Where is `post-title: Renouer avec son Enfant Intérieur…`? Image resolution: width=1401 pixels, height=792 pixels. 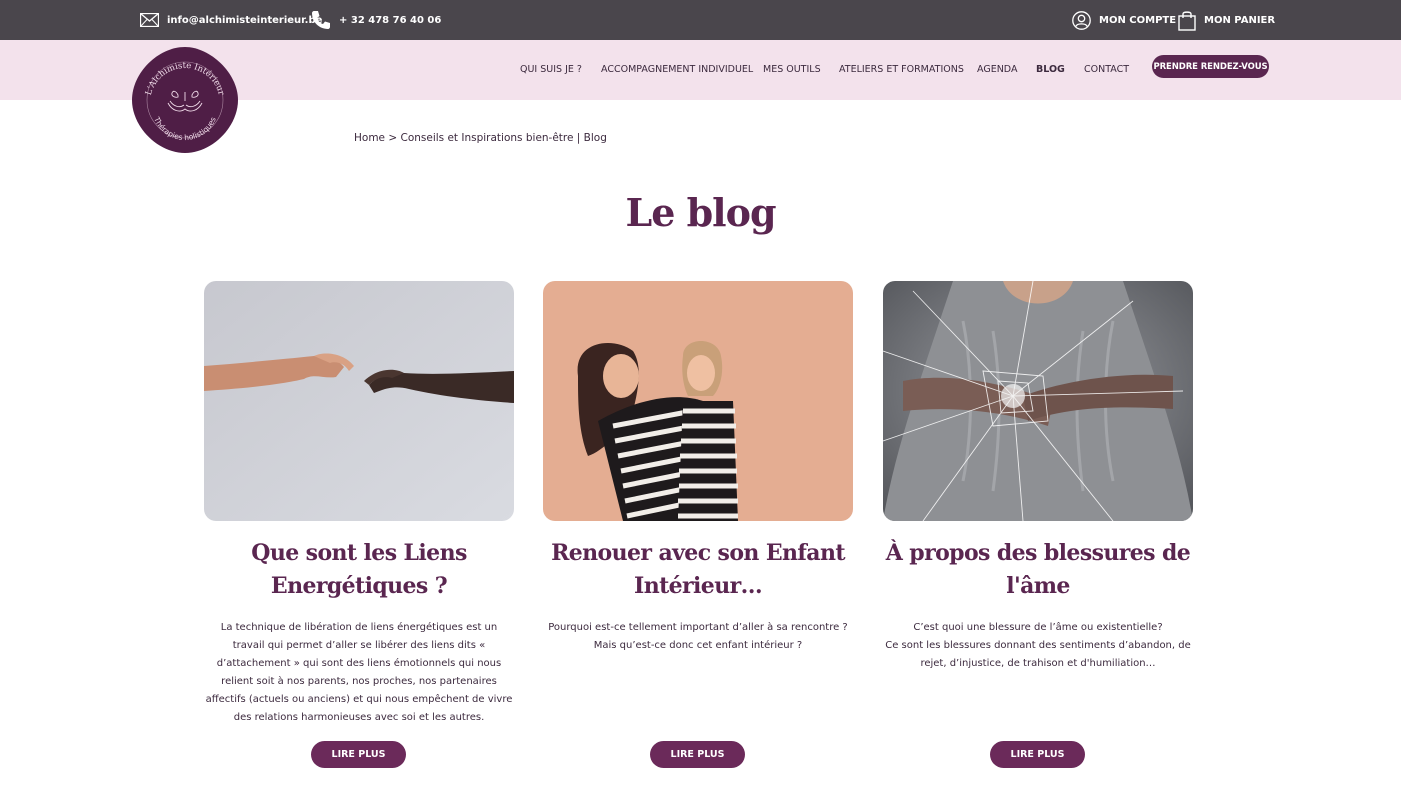 post-title: Renouer avec son Enfant Intérieur… is located at coordinates (698, 570).